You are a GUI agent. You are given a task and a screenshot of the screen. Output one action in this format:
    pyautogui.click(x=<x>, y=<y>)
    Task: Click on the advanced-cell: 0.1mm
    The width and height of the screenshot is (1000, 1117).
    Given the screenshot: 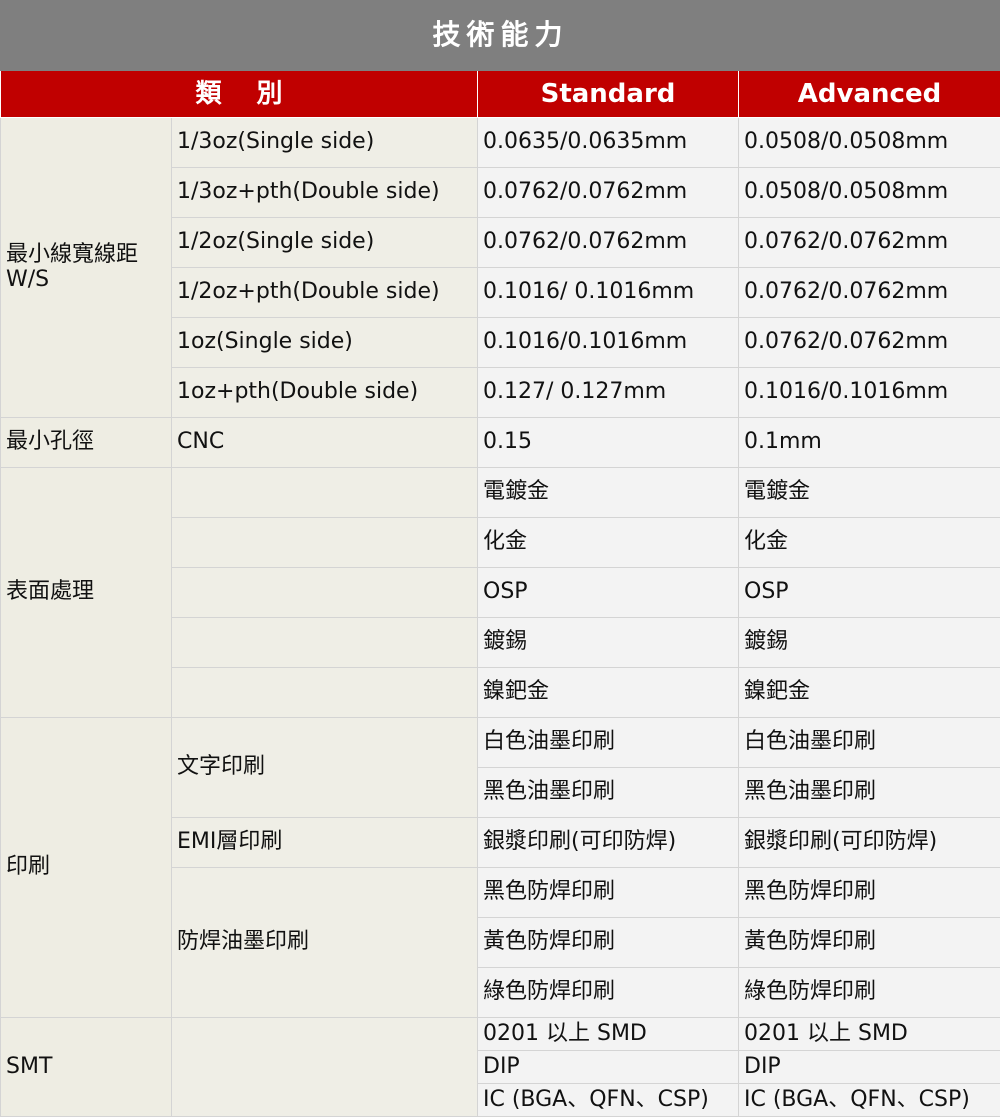 What is the action you would take?
    pyautogui.click(x=869, y=443)
    